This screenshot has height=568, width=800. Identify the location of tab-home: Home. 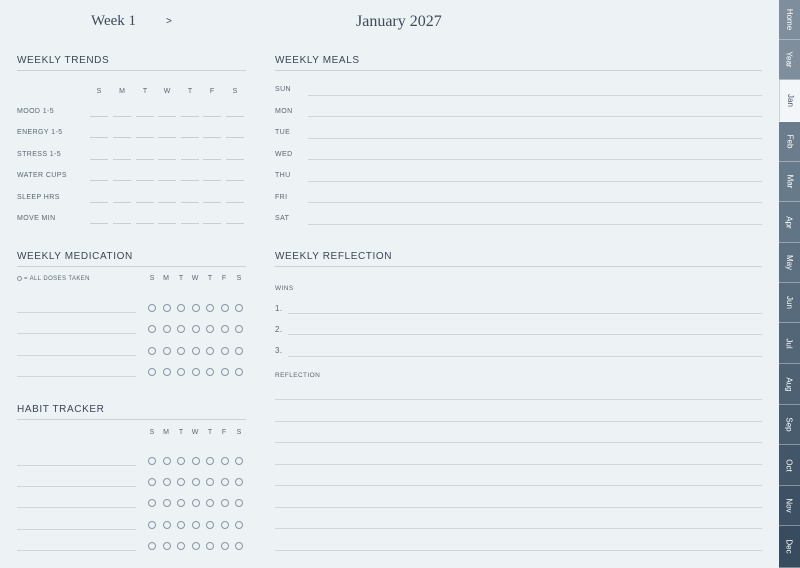
(789, 20).